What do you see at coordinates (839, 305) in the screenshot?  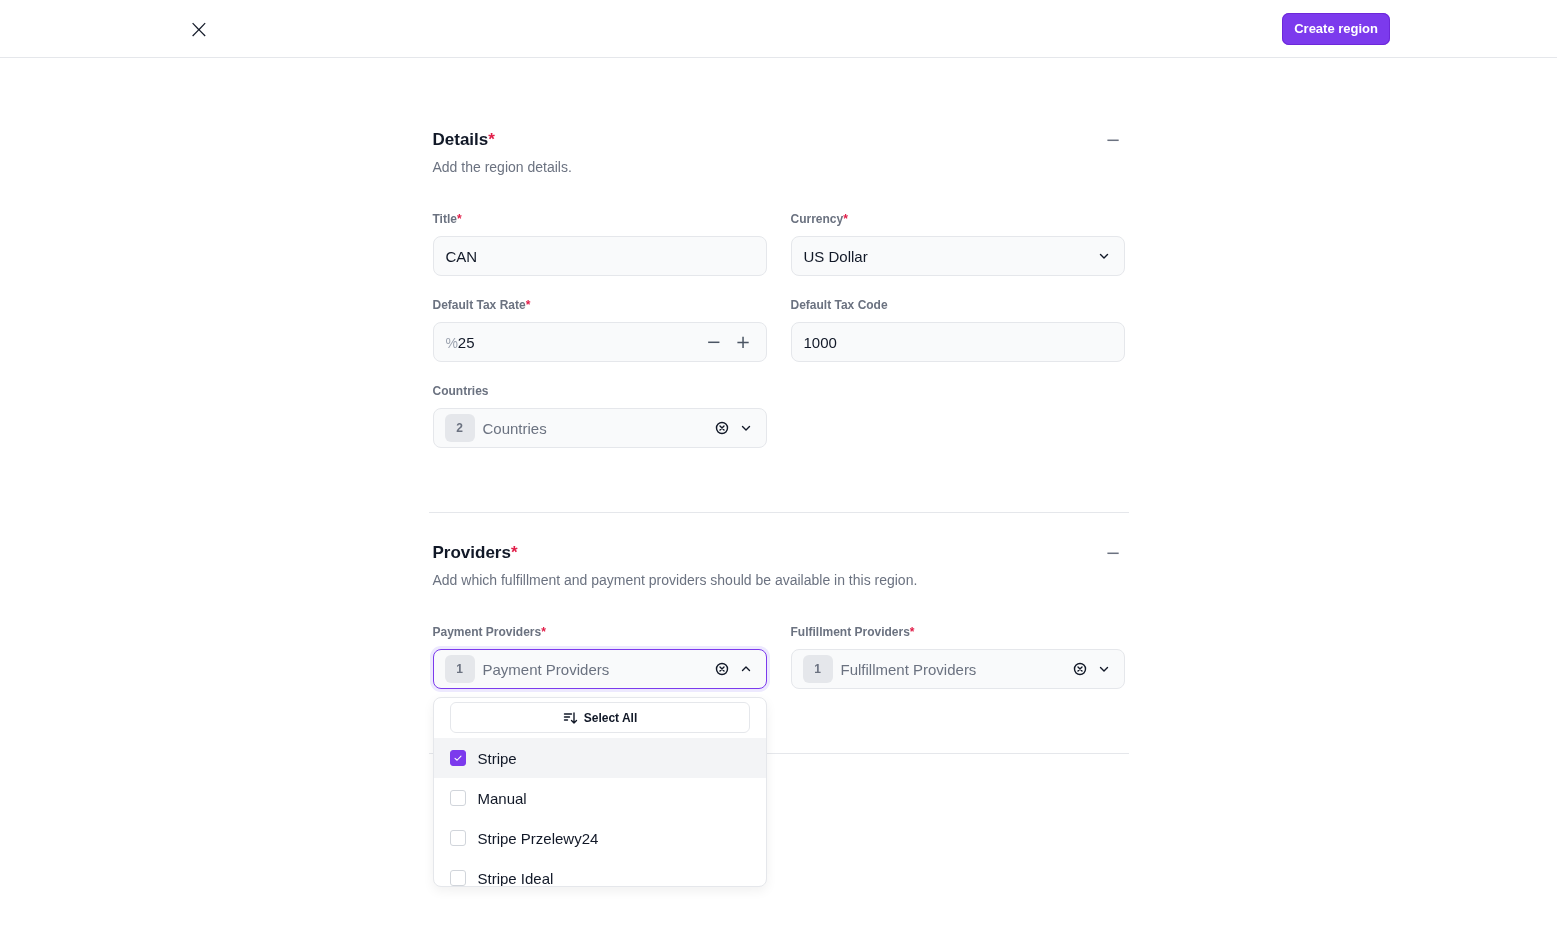 I see `field-label: Default Tax Code` at bounding box center [839, 305].